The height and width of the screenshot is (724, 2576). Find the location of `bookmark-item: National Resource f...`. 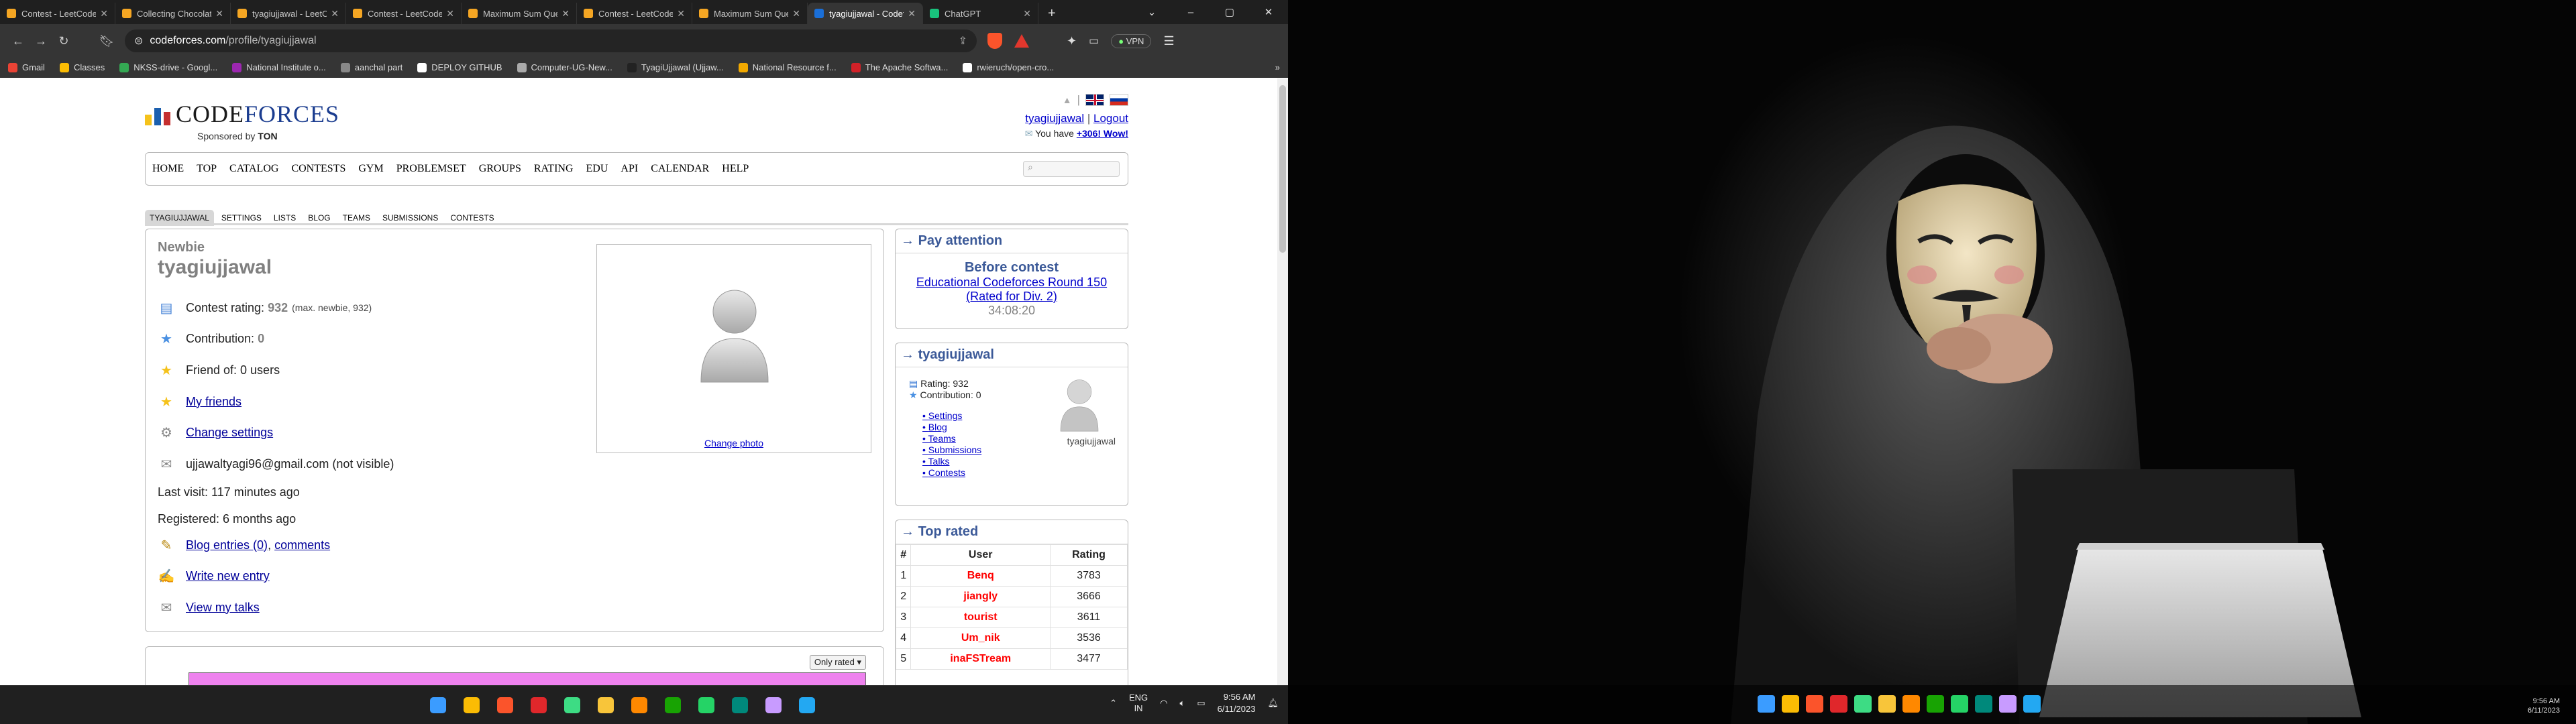

bookmark-item: National Resource f... is located at coordinates (787, 67).